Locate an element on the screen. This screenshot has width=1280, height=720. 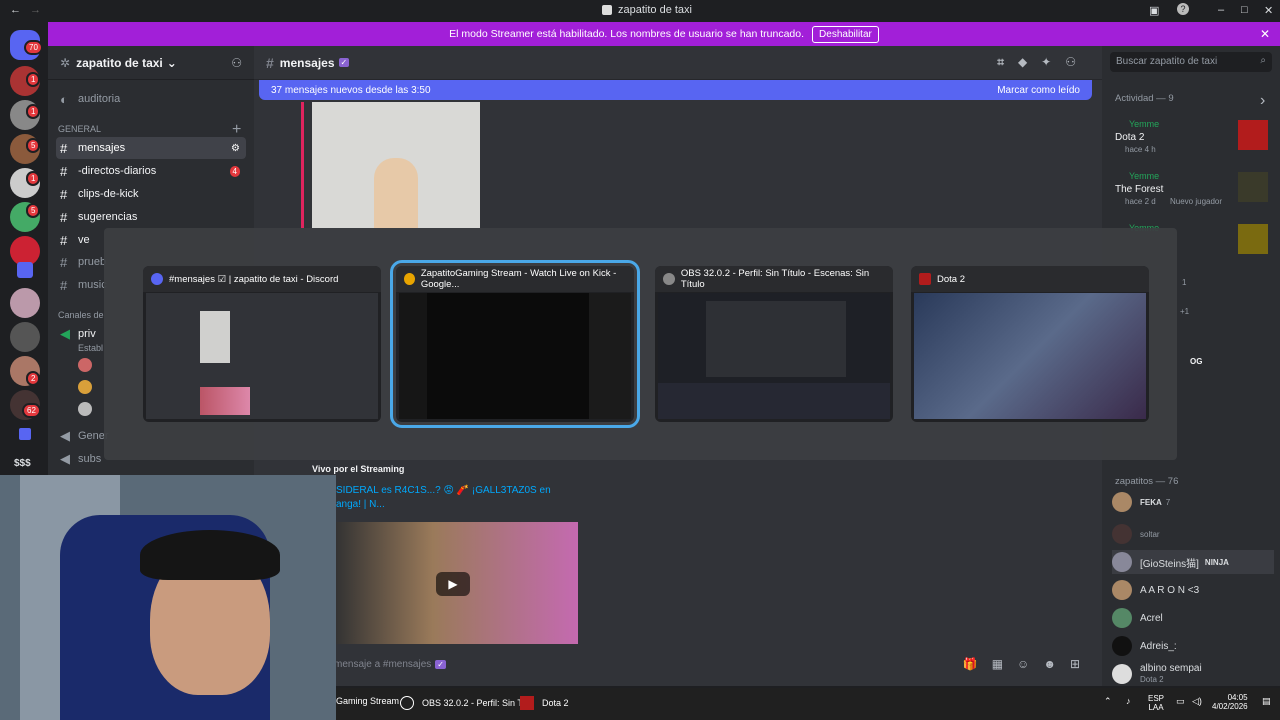
app-icon is located at coordinates (607, 10).